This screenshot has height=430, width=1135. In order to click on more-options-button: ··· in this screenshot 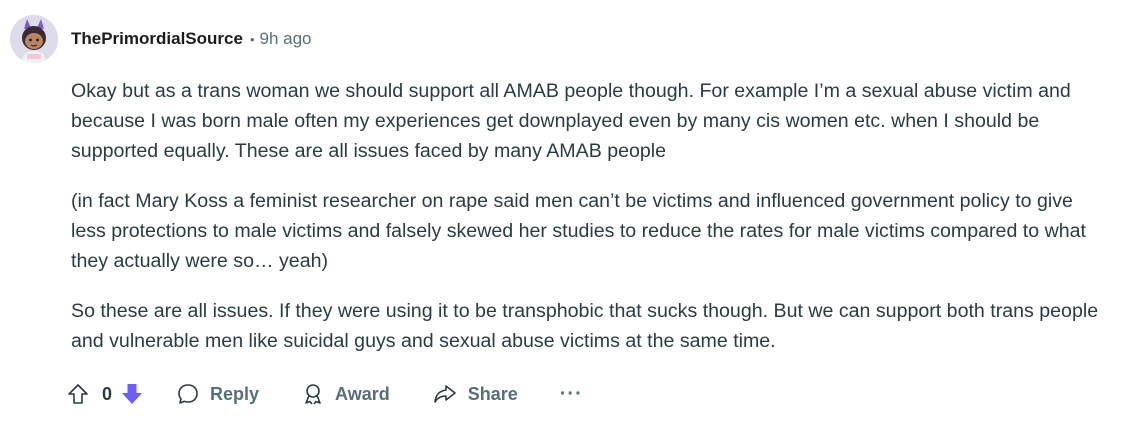, I will do `click(571, 394)`.